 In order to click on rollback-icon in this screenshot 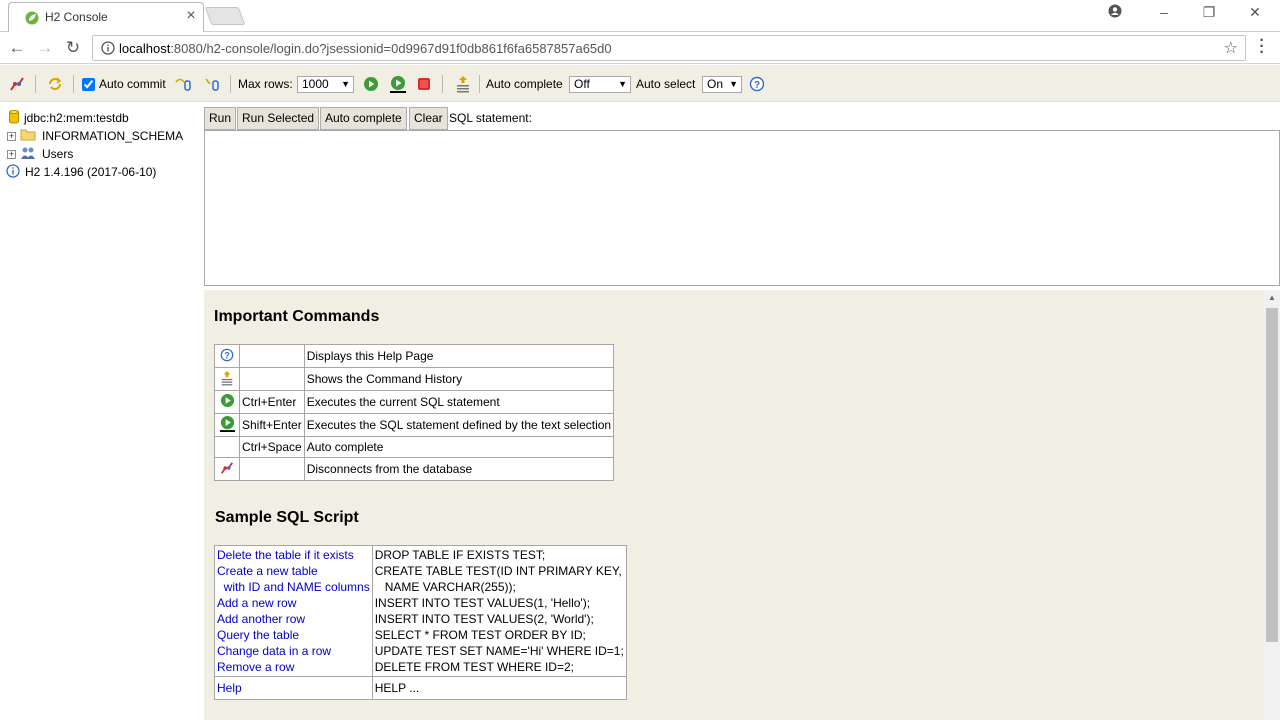, I will do `click(212, 84)`.